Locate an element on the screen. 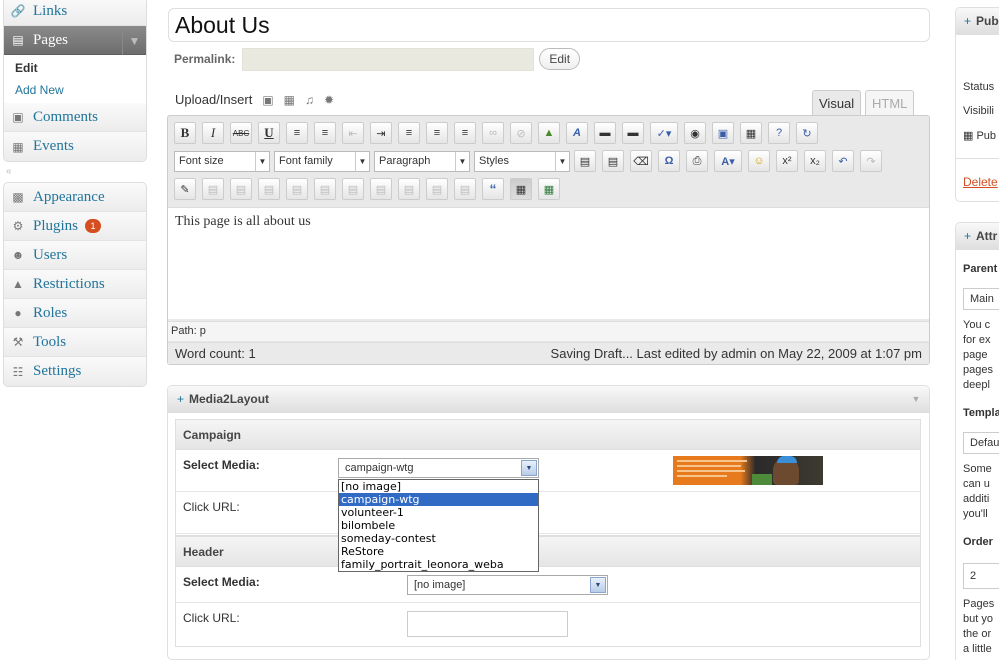 The height and width of the screenshot is (660, 999). split-cells-icon: ▤ is located at coordinates (437, 189).